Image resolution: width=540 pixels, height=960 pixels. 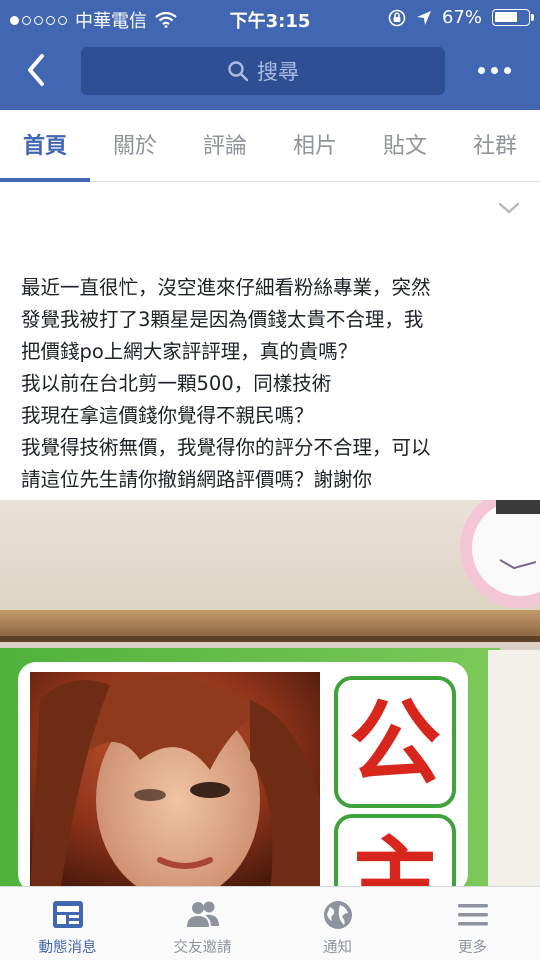 What do you see at coordinates (337, 948) in the screenshot?
I see `nav-notifications-label: 通知` at bounding box center [337, 948].